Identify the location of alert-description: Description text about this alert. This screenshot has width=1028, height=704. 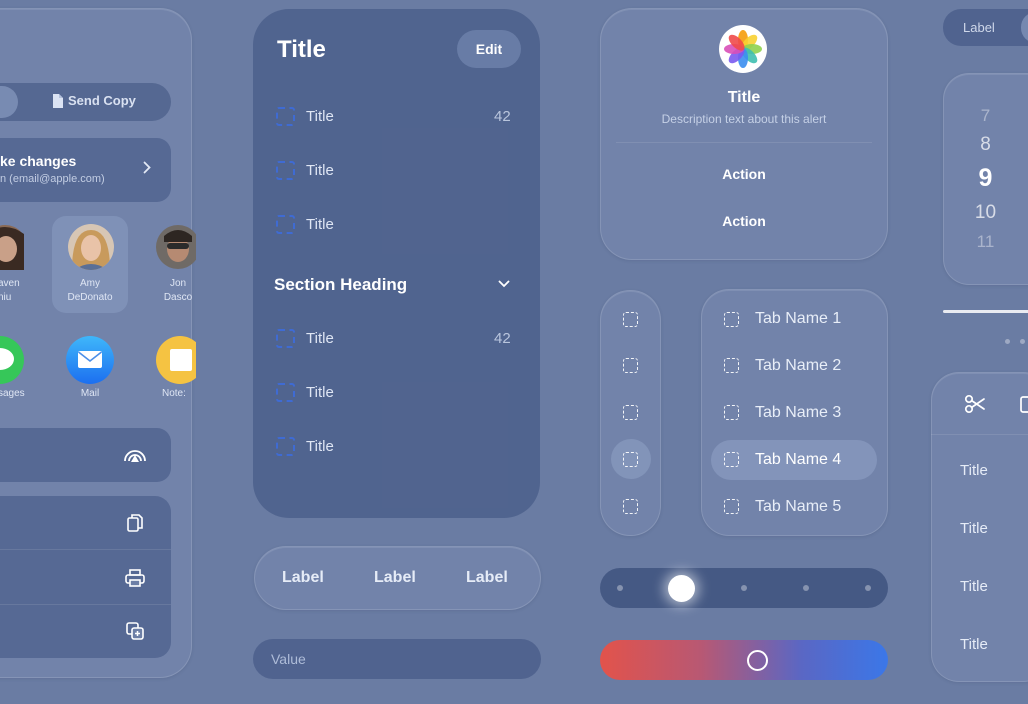
(744, 119).